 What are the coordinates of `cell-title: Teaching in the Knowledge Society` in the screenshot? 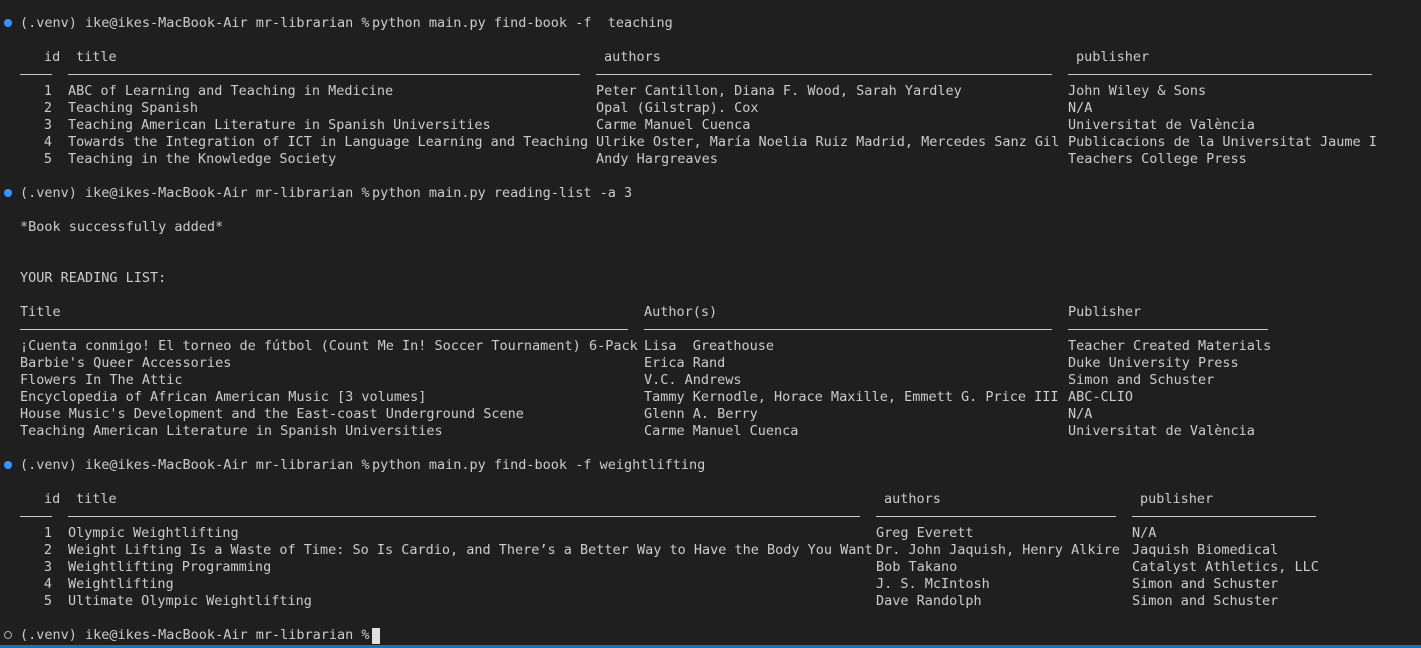 It's located at (202, 159).